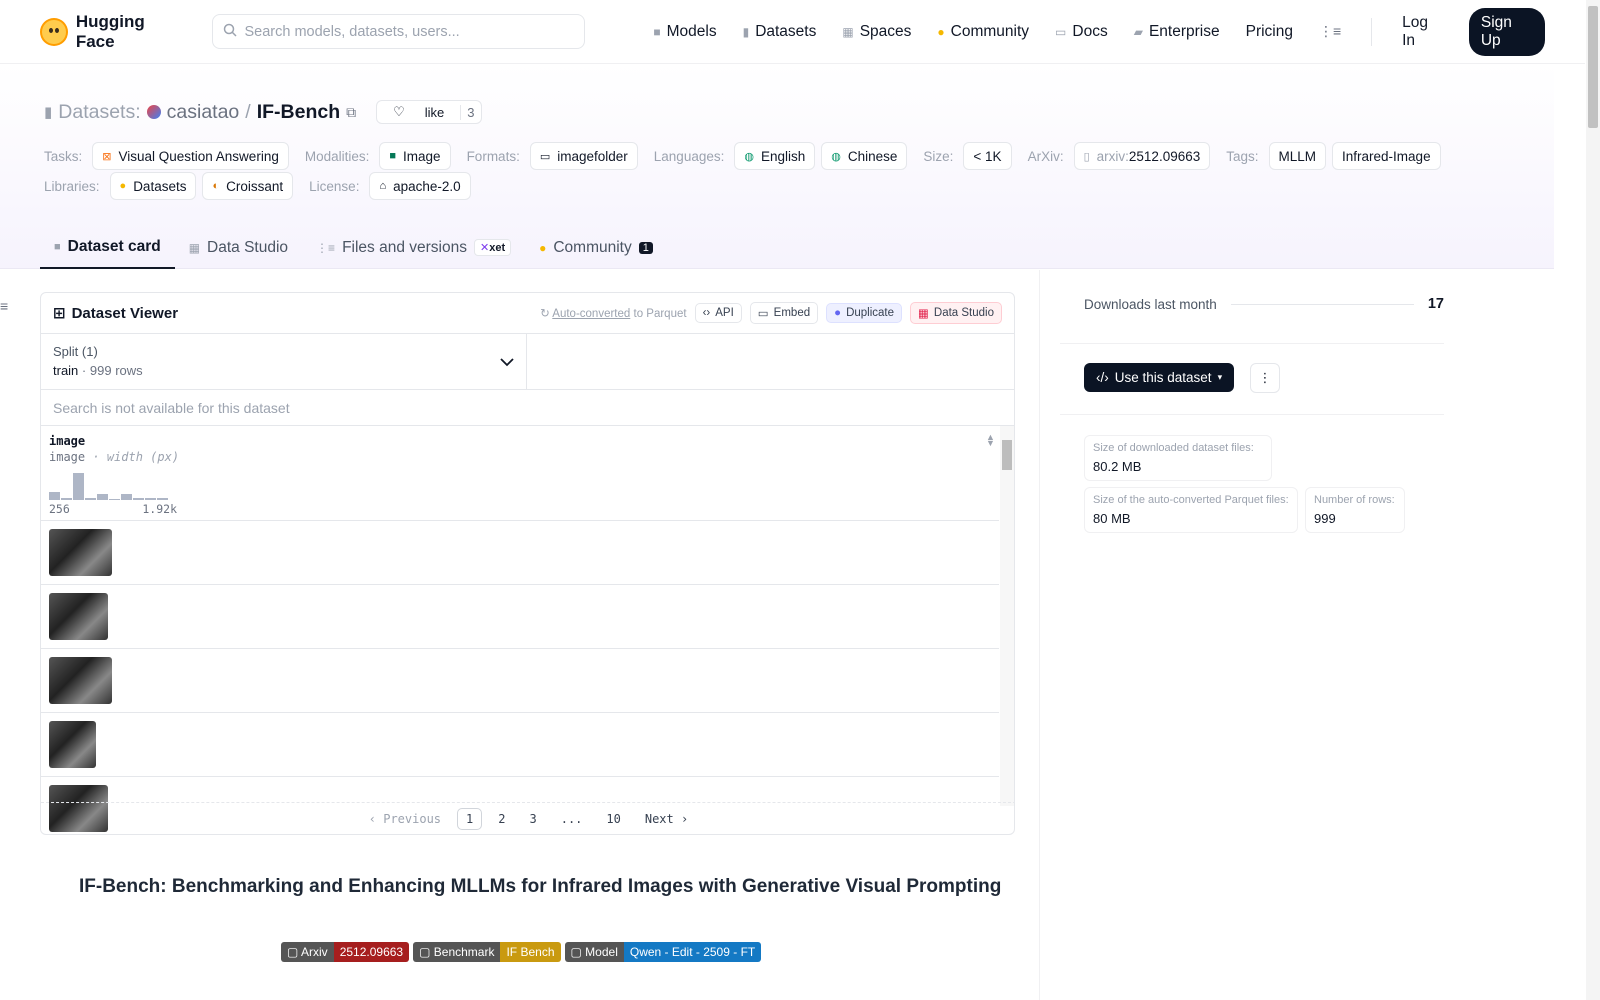 This screenshot has height=1000, width=1600. Describe the element at coordinates (718, 313) in the screenshot. I see `api-button: ‹› API` at that location.